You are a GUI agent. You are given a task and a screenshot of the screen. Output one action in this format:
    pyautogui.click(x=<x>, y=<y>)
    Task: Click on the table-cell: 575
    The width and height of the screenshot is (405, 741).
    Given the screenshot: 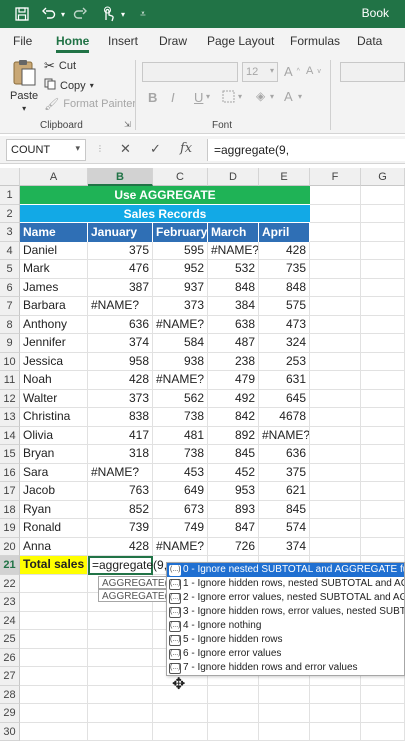 What is the action you would take?
    pyautogui.click(x=284, y=306)
    